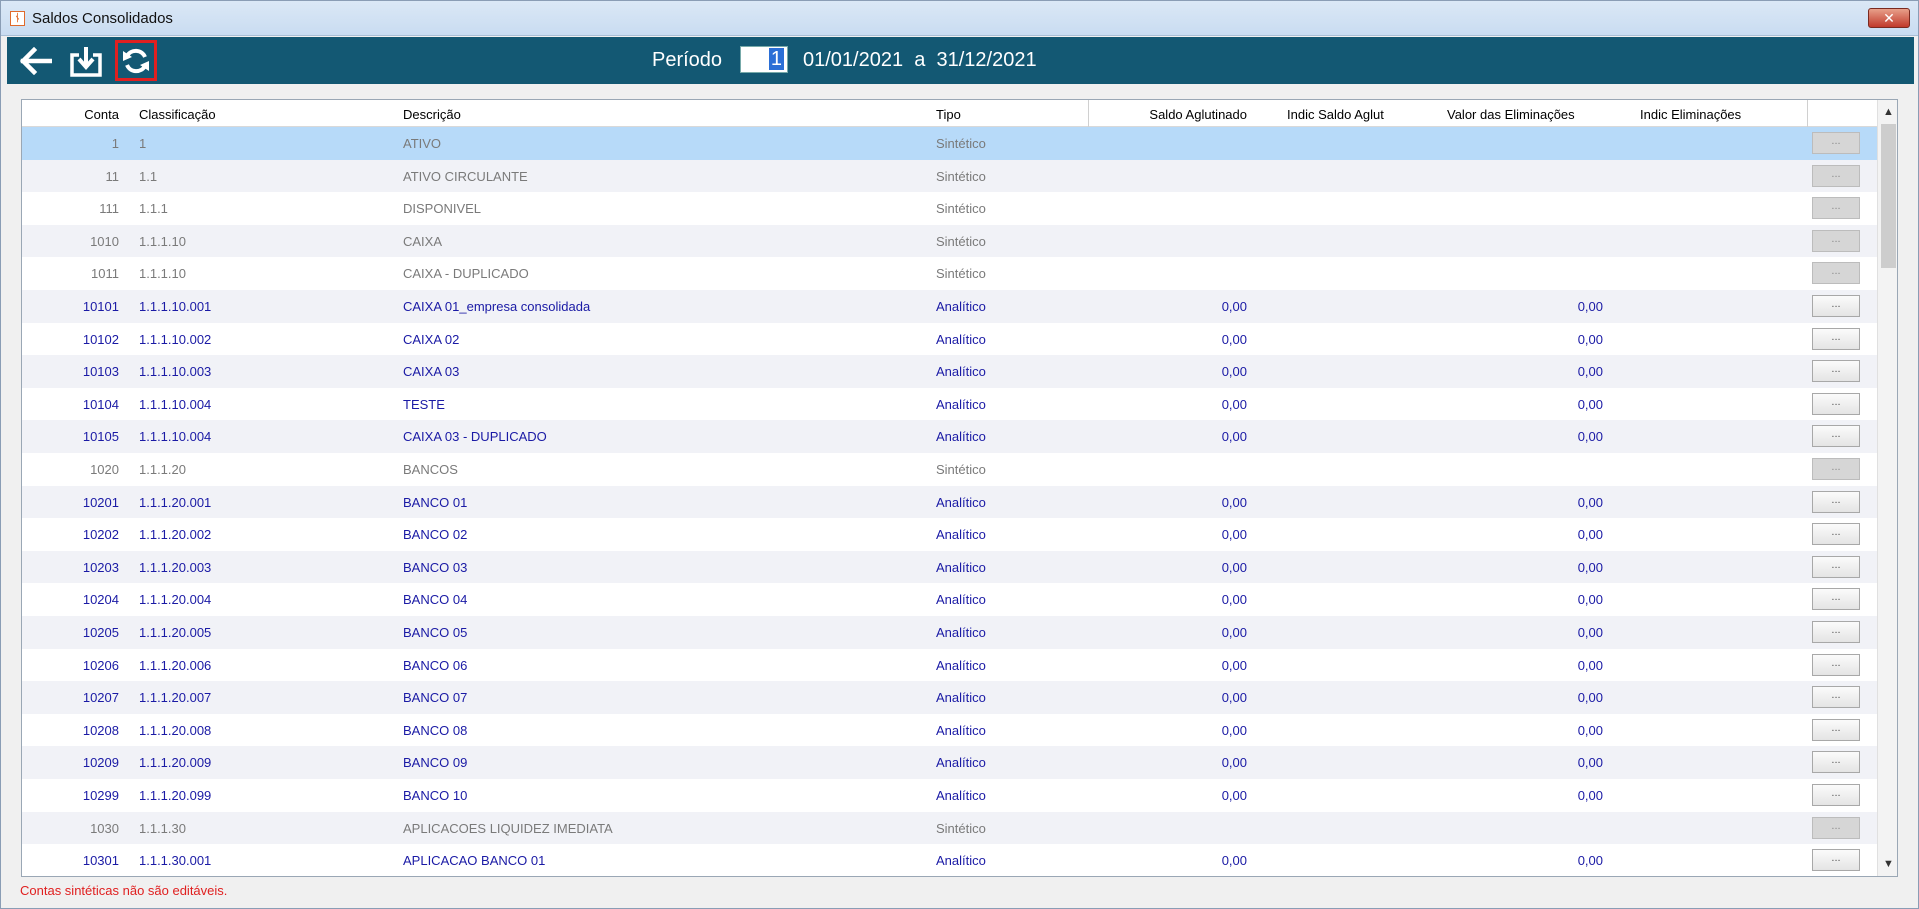 The height and width of the screenshot is (909, 1919). Describe the element at coordinates (1690, 114) in the screenshot. I see `header-indic-eliminacoes: Indic Eliminações` at that location.